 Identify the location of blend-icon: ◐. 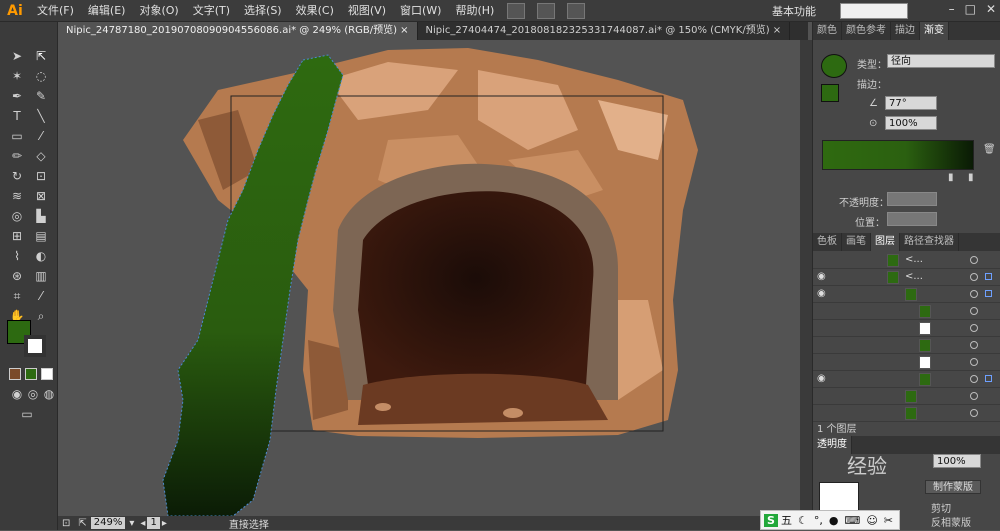
(41, 256).